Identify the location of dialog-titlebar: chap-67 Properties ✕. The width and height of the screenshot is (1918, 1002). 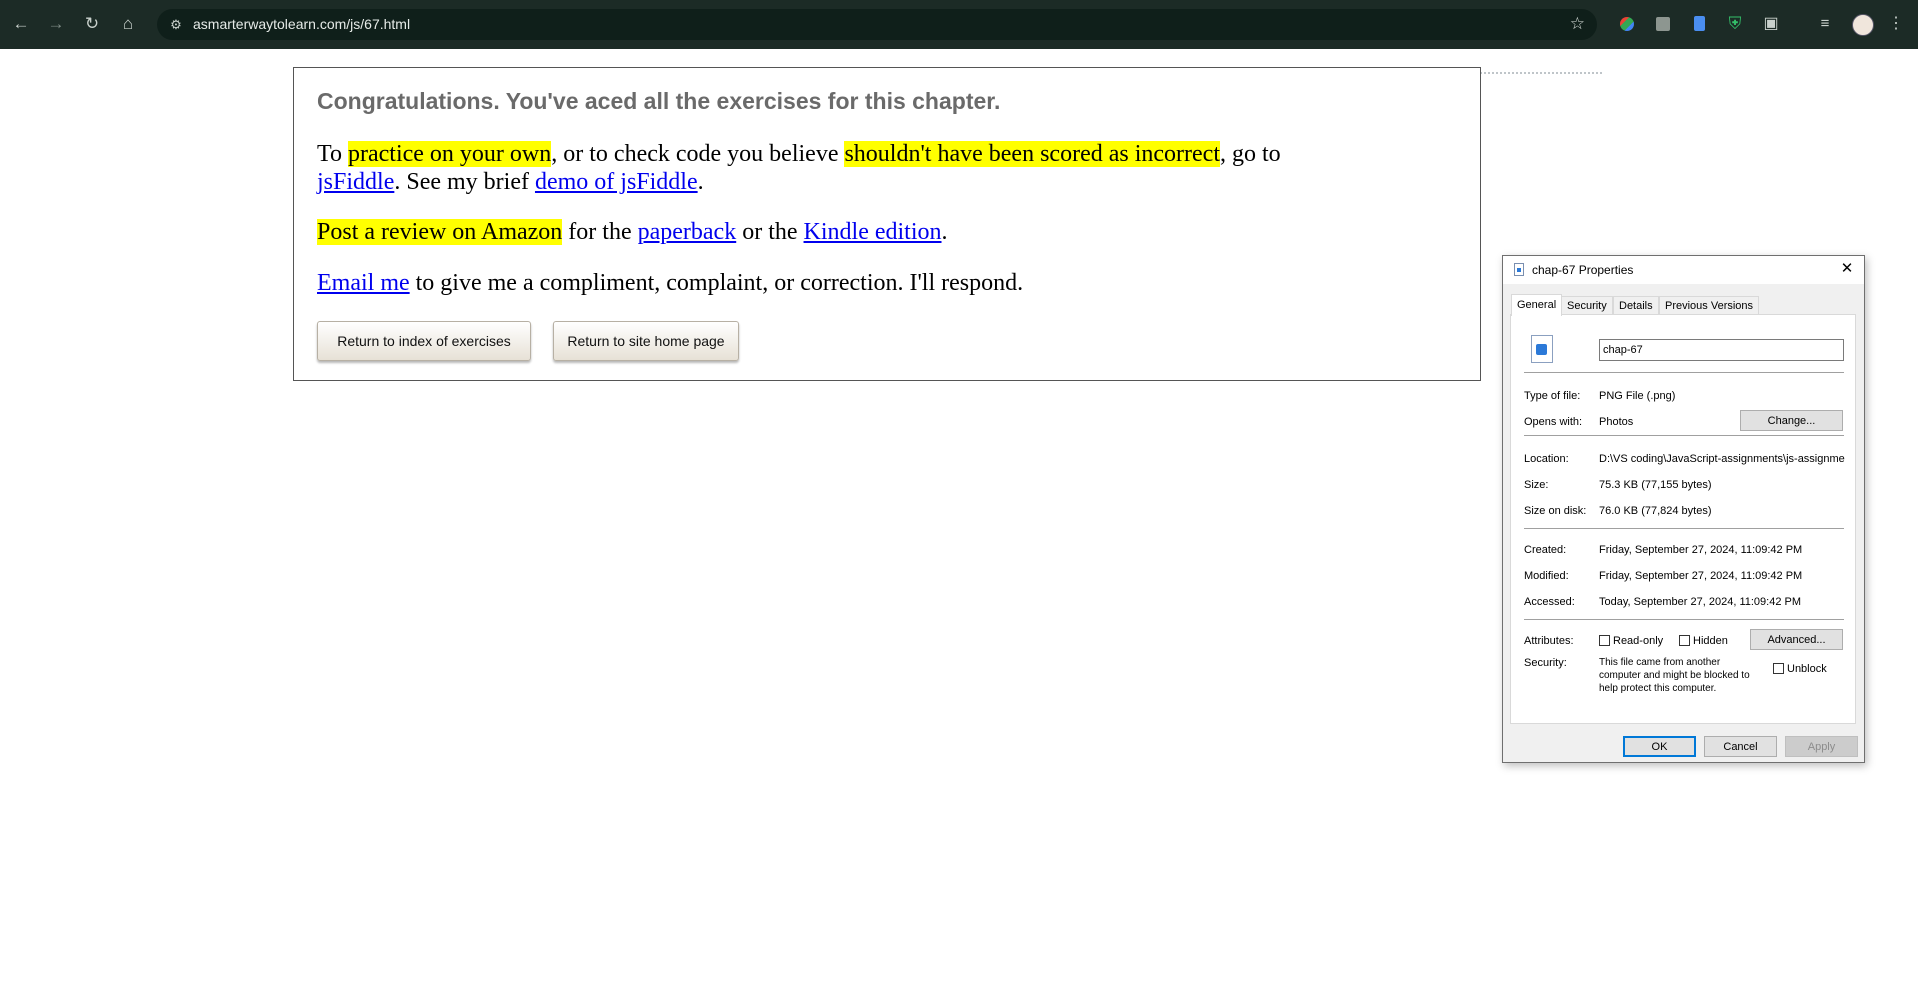
(1683, 270).